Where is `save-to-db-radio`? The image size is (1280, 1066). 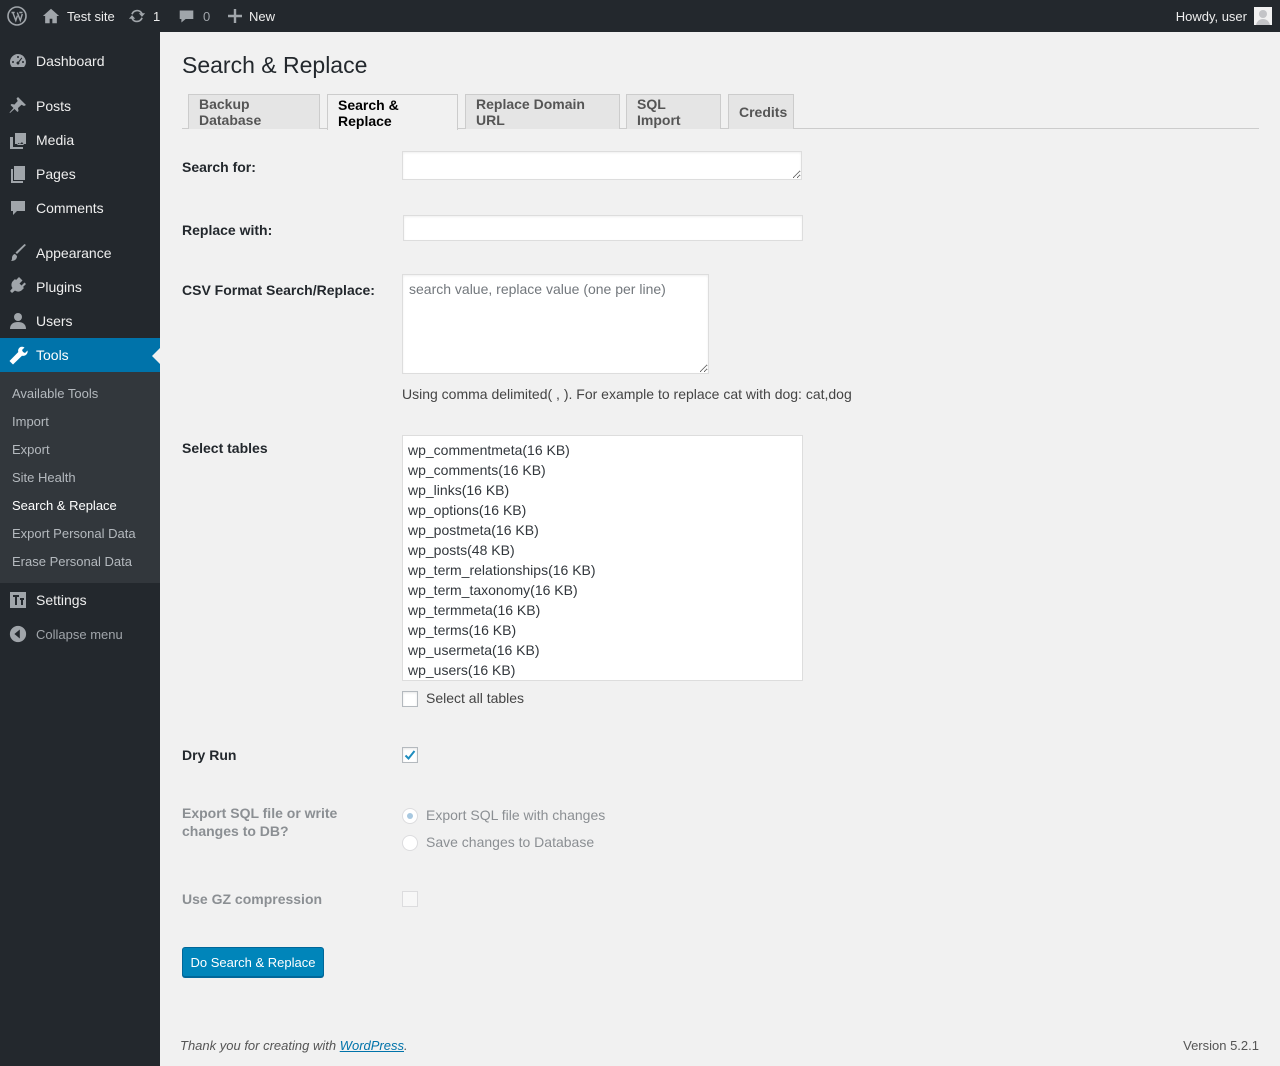
save-to-db-radio is located at coordinates (410, 843).